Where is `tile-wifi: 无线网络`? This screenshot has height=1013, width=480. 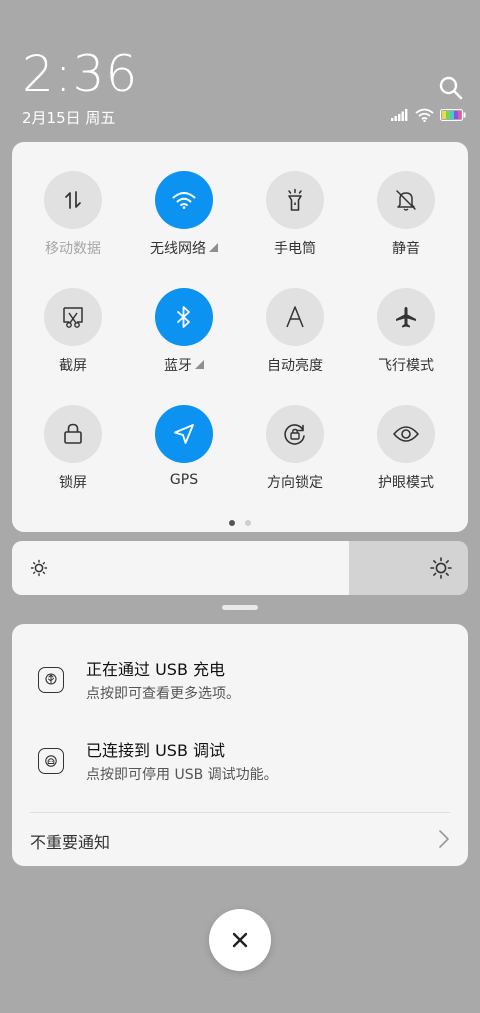
tile-wifi: 无线网络 is located at coordinates (184, 226).